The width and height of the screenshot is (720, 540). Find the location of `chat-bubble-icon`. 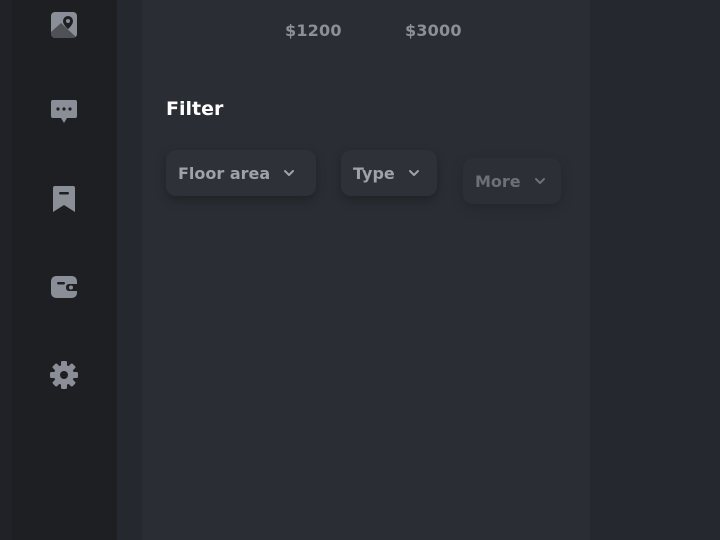

chat-bubble-icon is located at coordinates (64, 111).